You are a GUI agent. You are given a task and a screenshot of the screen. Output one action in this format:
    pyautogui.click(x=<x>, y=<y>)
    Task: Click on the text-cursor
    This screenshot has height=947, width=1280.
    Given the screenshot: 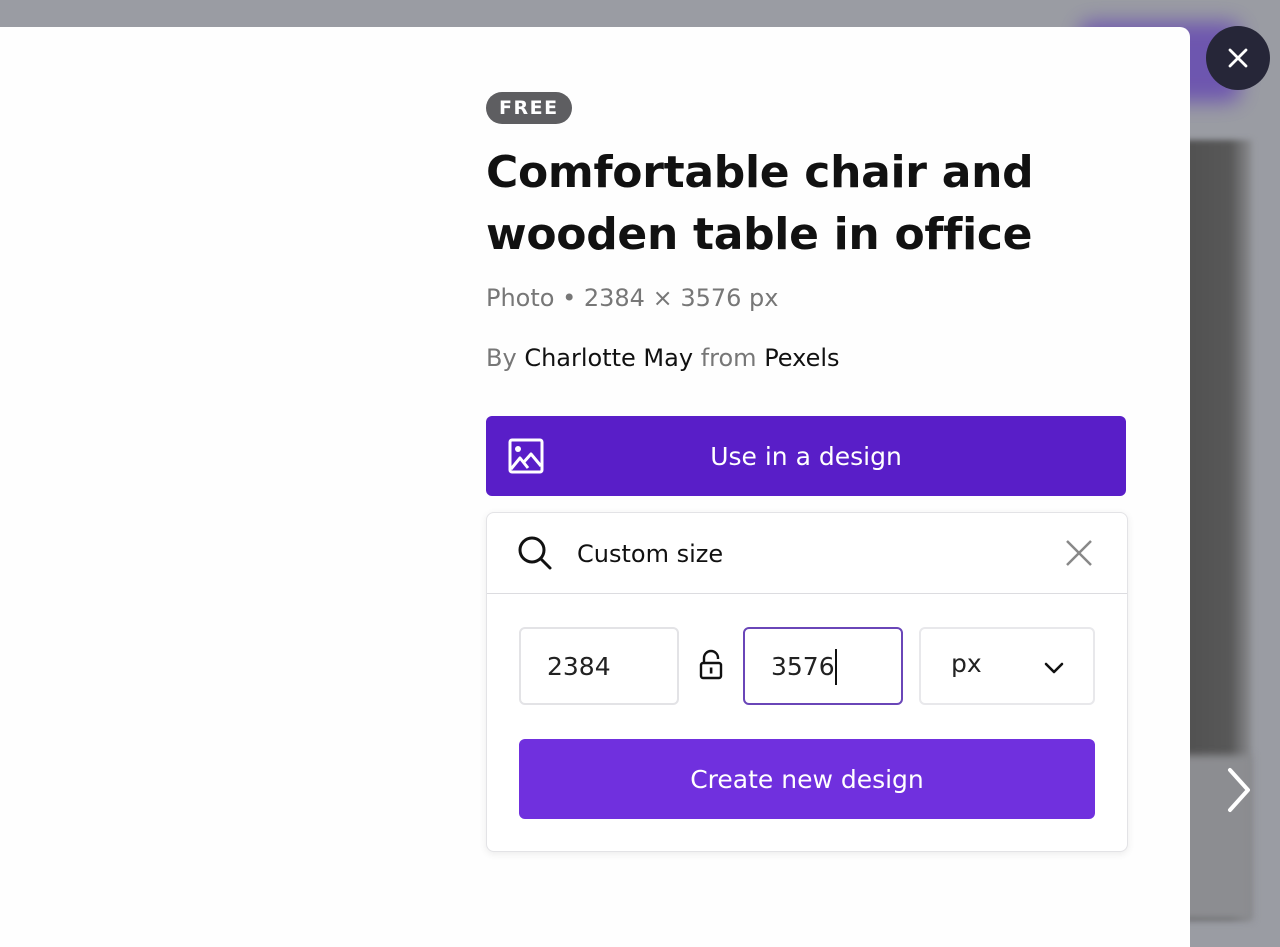 What is the action you would take?
    pyautogui.click(x=836, y=667)
    